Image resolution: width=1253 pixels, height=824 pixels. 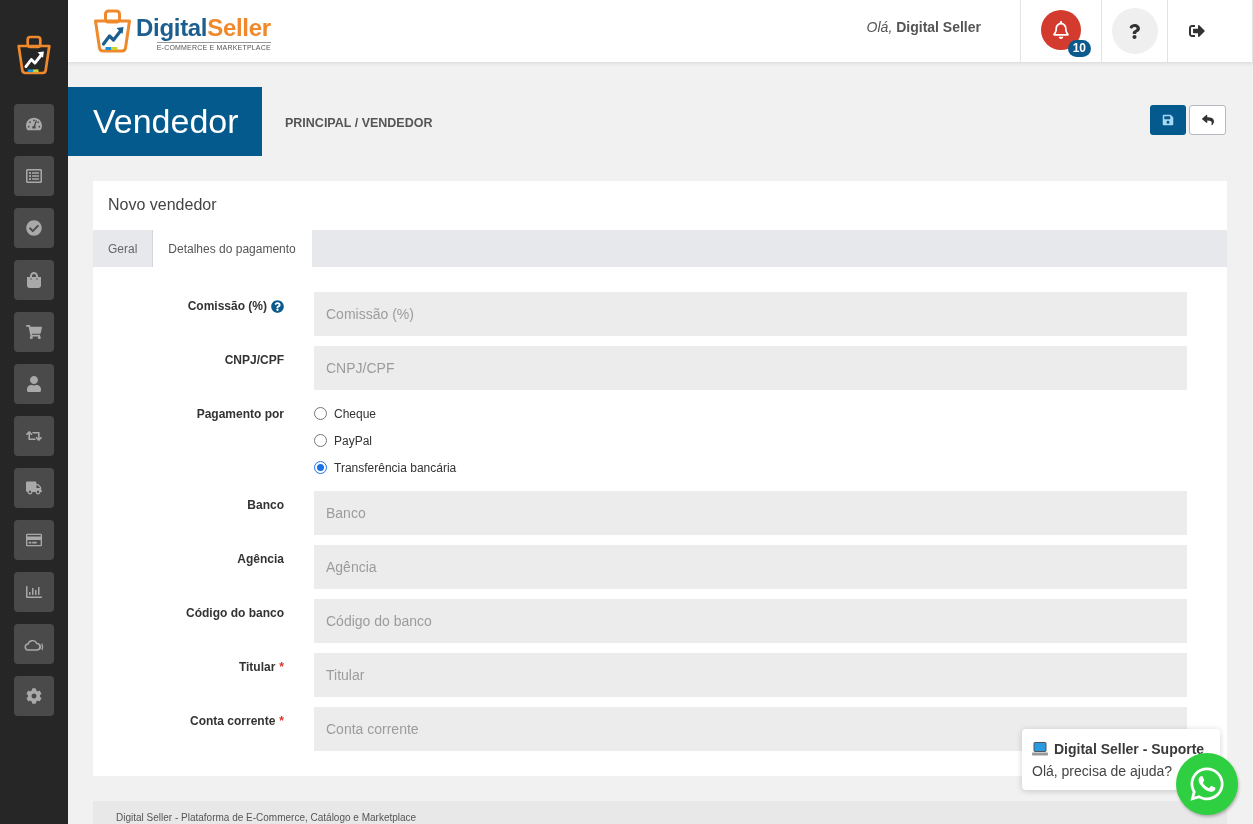 What do you see at coordinates (1168, 120) in the screenshot?
I see `save-button` at bounding box center [1168, 120].